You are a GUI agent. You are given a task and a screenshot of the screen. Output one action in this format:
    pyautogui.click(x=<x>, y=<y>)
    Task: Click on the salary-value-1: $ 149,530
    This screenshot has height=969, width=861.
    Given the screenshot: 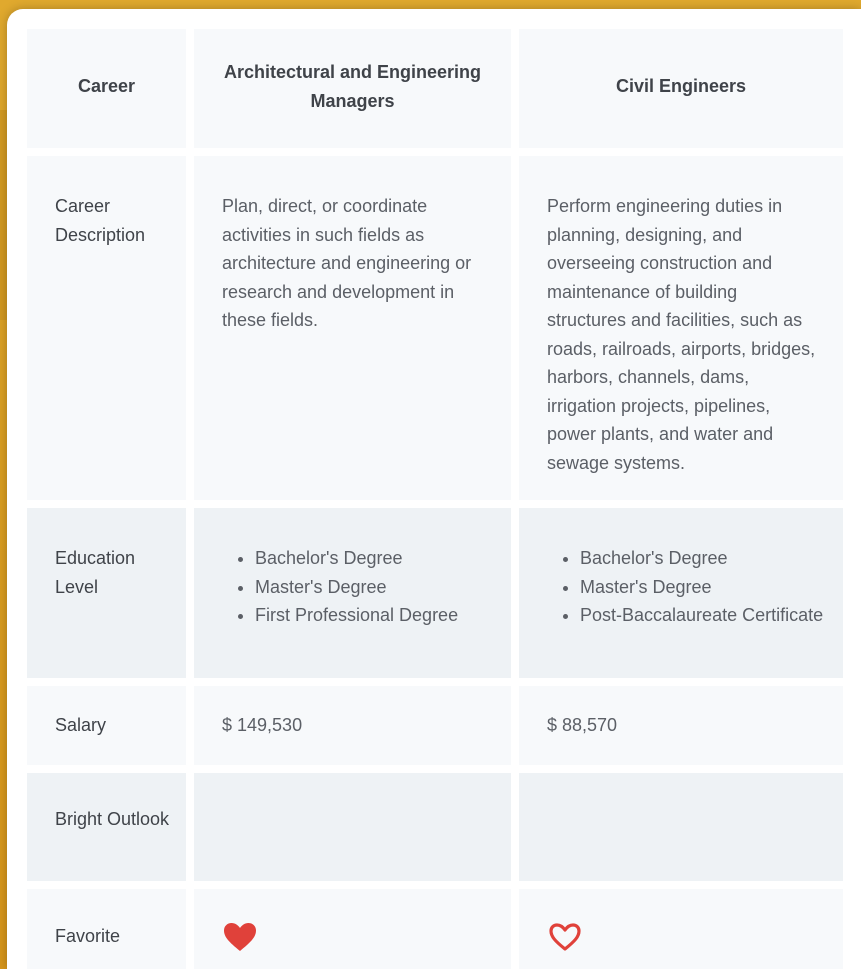 What is the action you would take?
    pyautogui.click(x=352, y=725)
    